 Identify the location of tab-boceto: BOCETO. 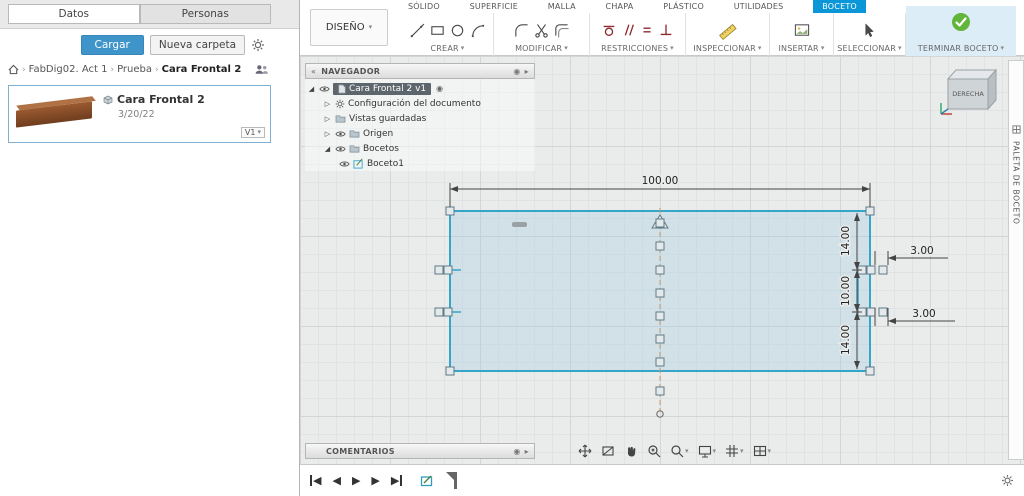
(839, 6).